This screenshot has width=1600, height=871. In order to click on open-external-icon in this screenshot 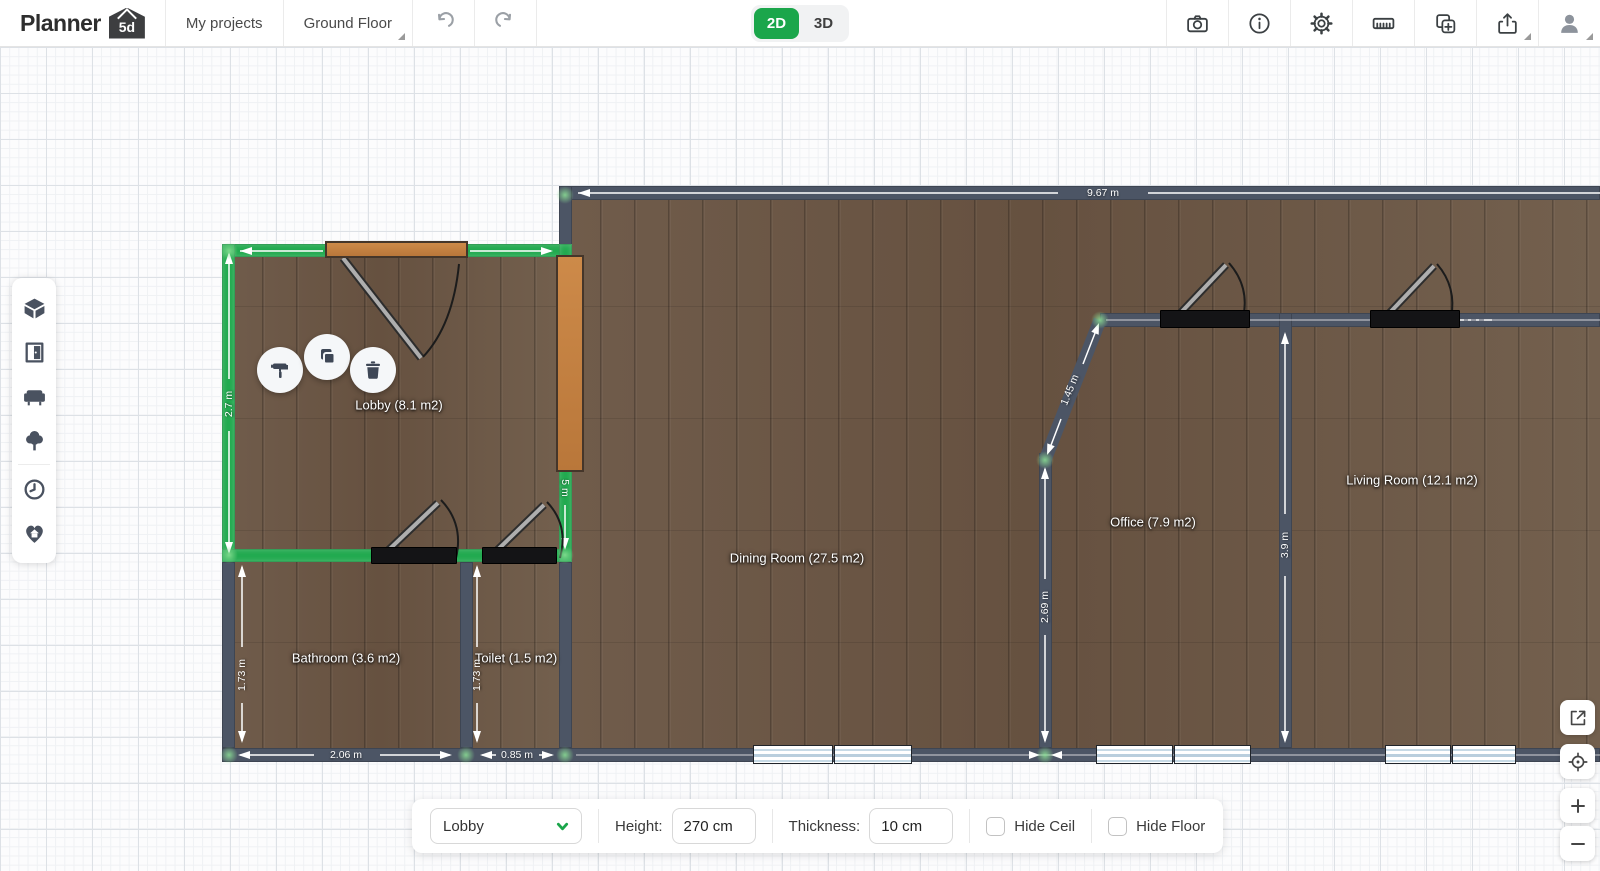, I will do `click(1577, 717)`.